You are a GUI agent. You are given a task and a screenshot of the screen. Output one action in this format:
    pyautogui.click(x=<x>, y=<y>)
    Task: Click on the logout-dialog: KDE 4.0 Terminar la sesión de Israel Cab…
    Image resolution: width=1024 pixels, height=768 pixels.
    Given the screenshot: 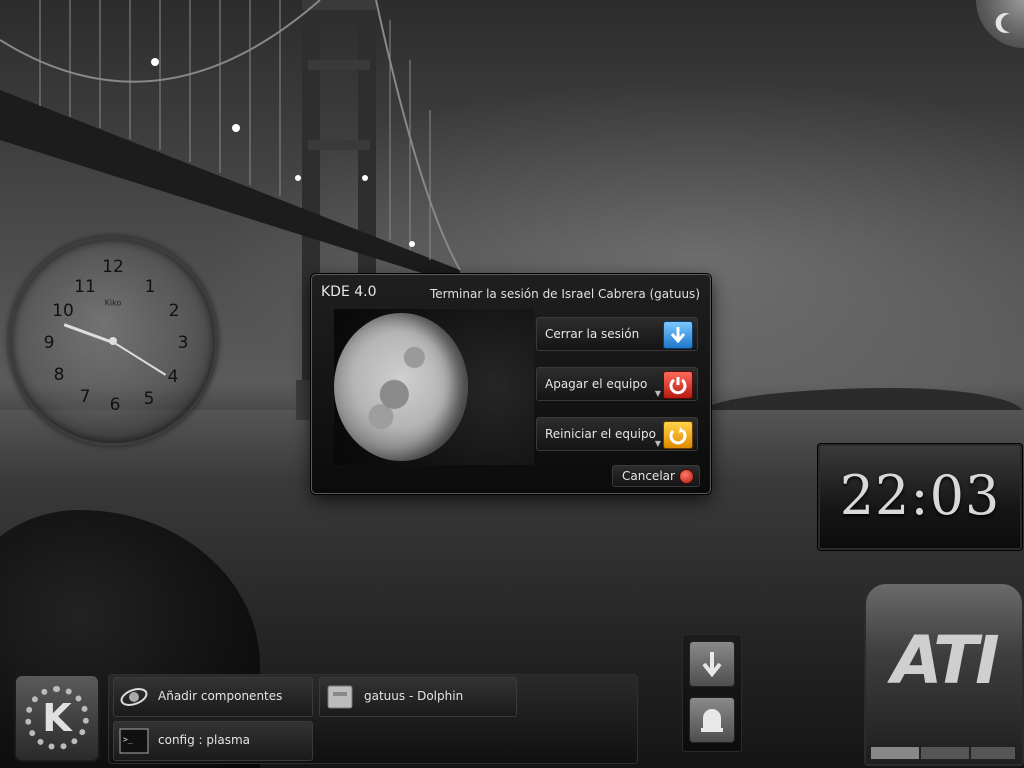 What is the action you would take?
    pyautogui.click(x=511, y=384)
    